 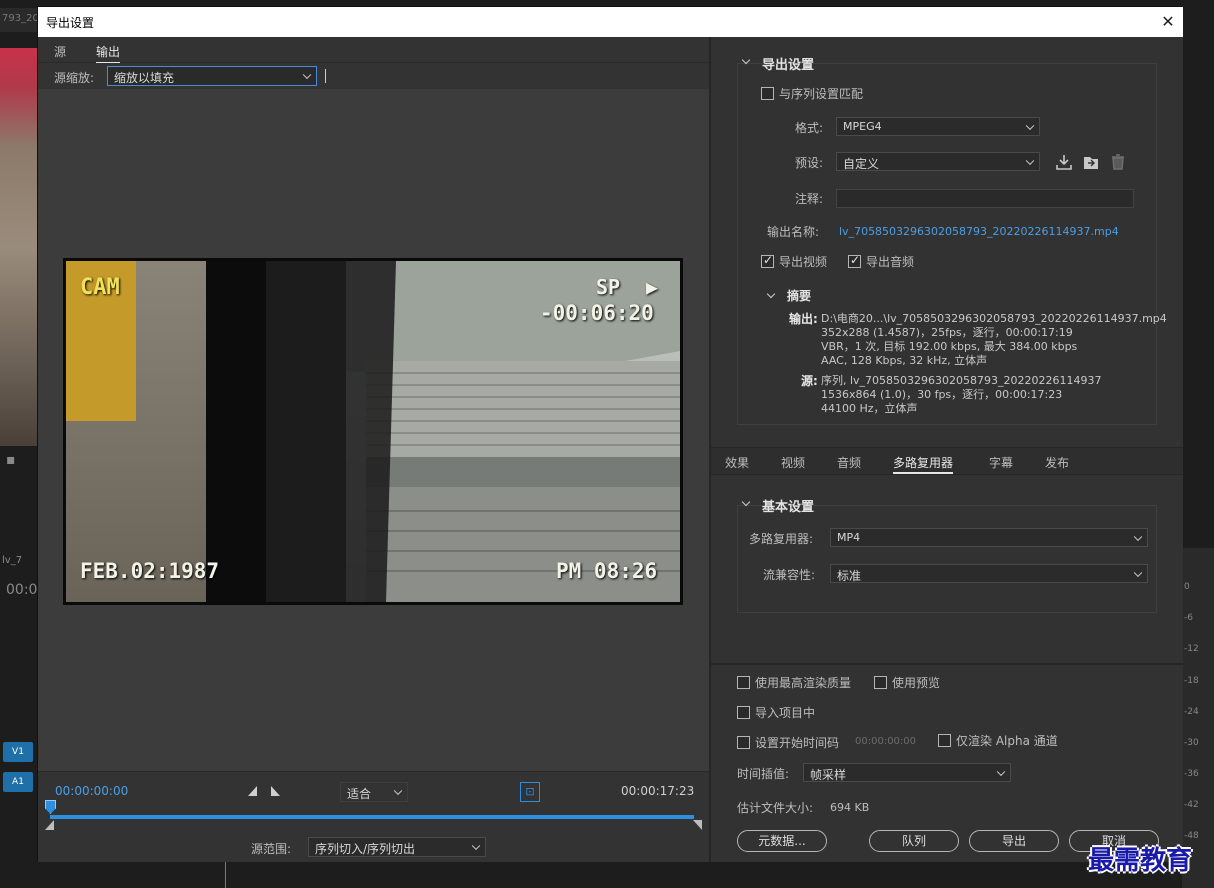 What do you see at coordinates (70, 23) in the screenshot?
I see `dialog-title: 导出设置` at bounding box center [70, 23].